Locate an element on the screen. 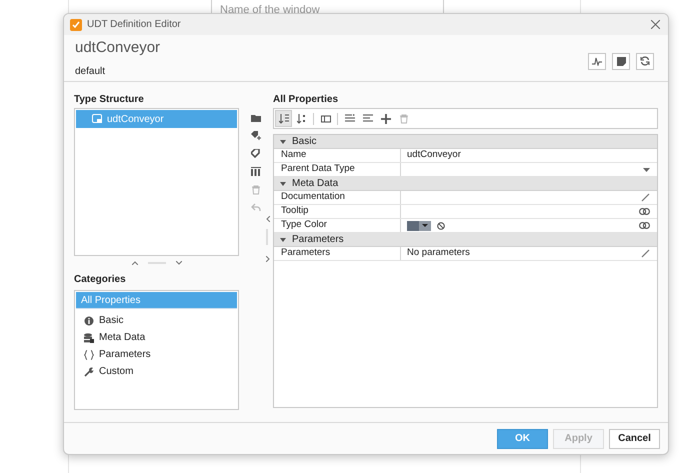 The height and width of the screenshot is (473, 690). caret-icon is located at coordinates (425, 225).